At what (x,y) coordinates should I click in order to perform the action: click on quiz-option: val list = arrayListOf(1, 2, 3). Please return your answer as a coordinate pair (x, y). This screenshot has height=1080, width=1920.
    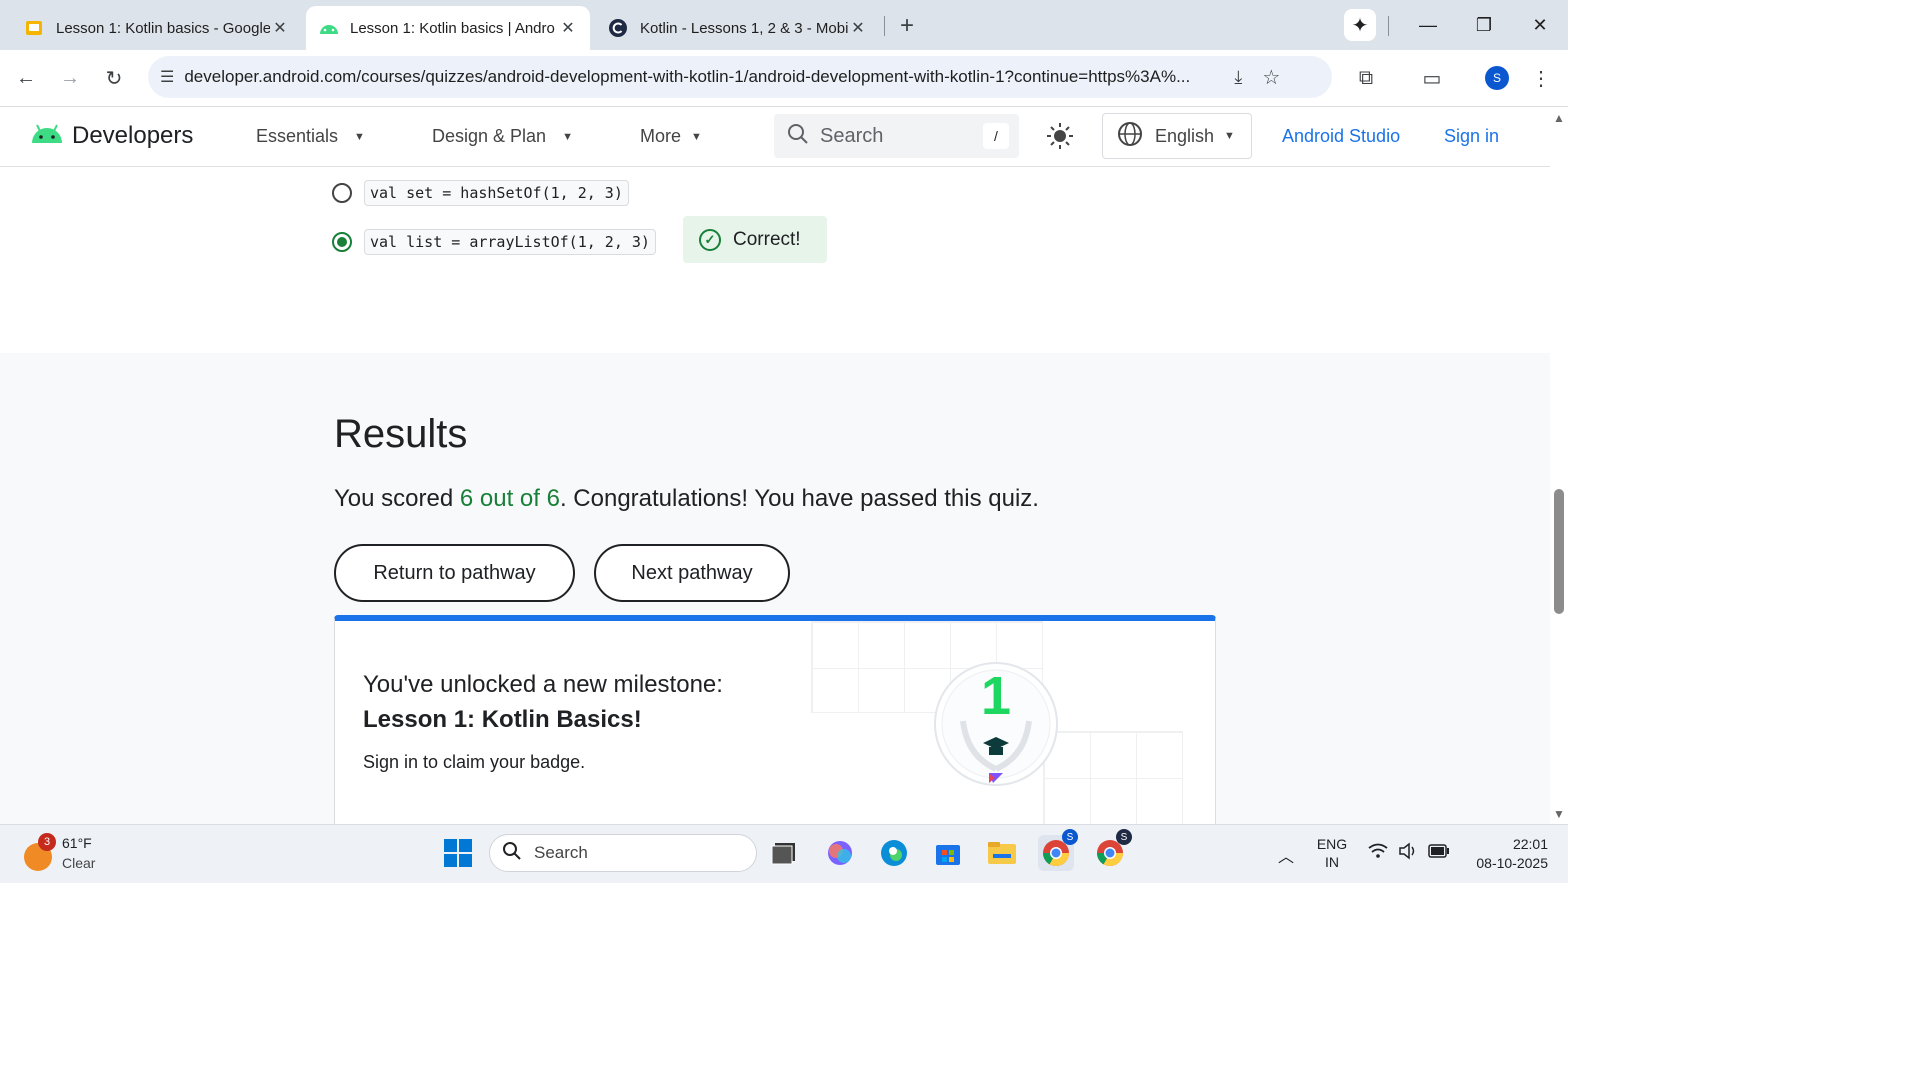
    Looking at the image, I should click on (494, 242).